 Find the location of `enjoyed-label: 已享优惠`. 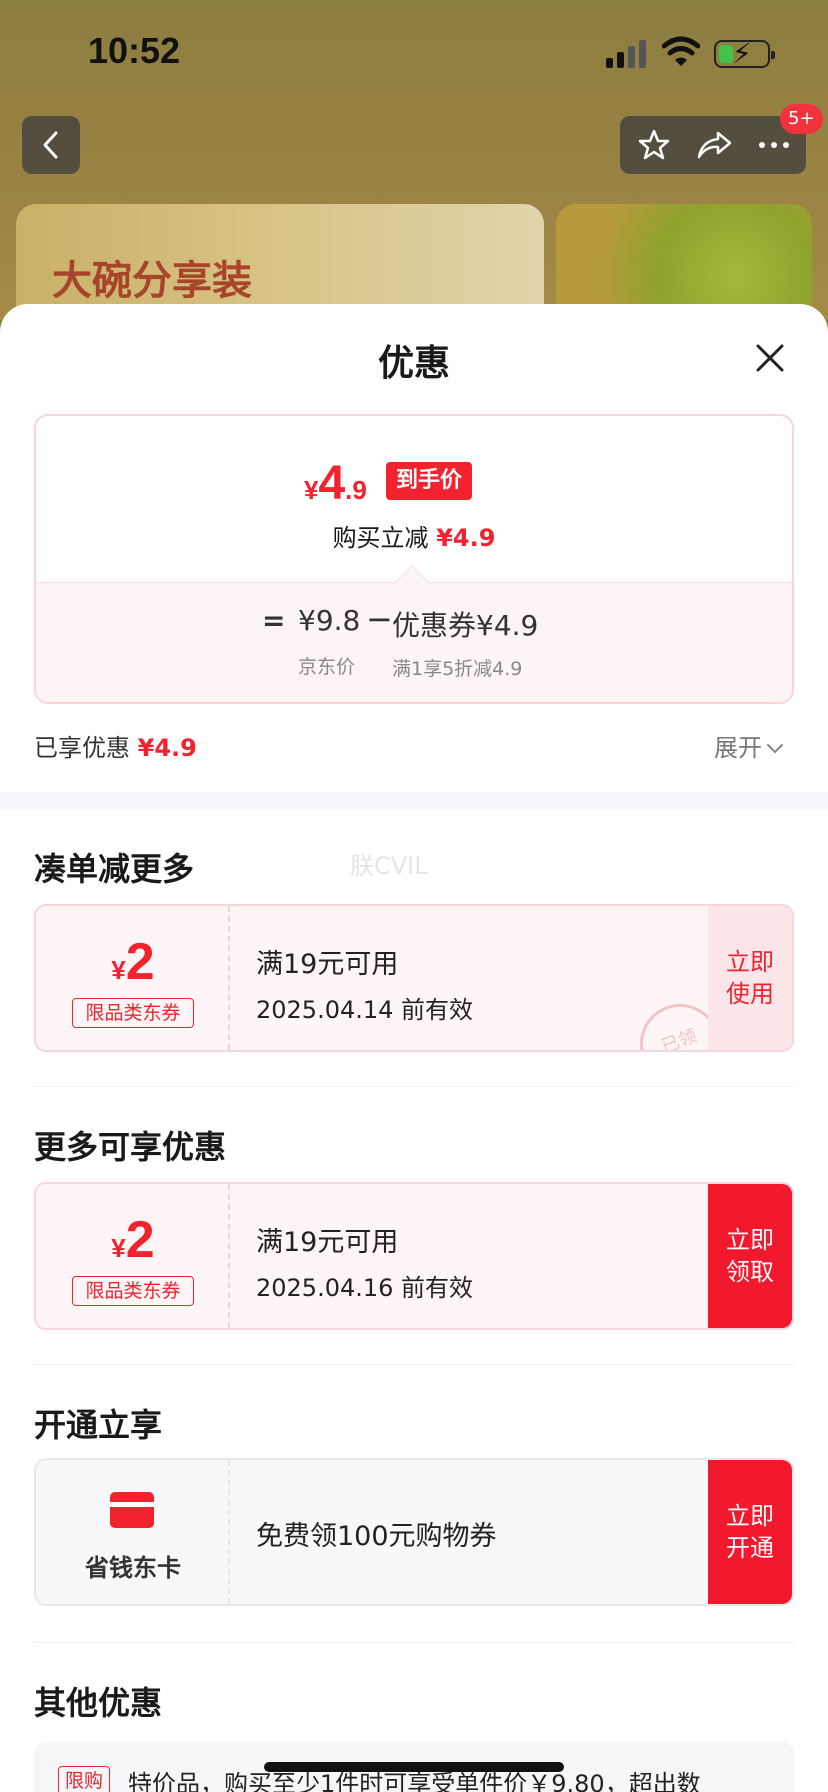

enjoyed-label: 已享优惠 is located at coordinates (82, 748).